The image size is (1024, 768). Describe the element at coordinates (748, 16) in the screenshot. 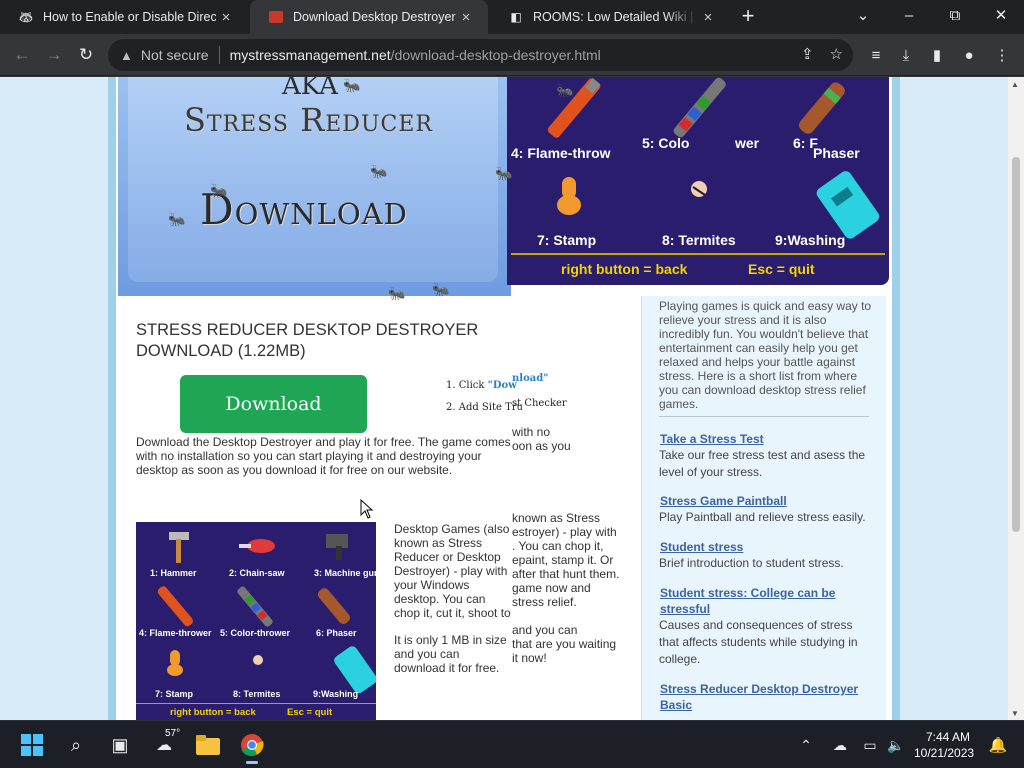

I see `new-tab-button: +` at that location.